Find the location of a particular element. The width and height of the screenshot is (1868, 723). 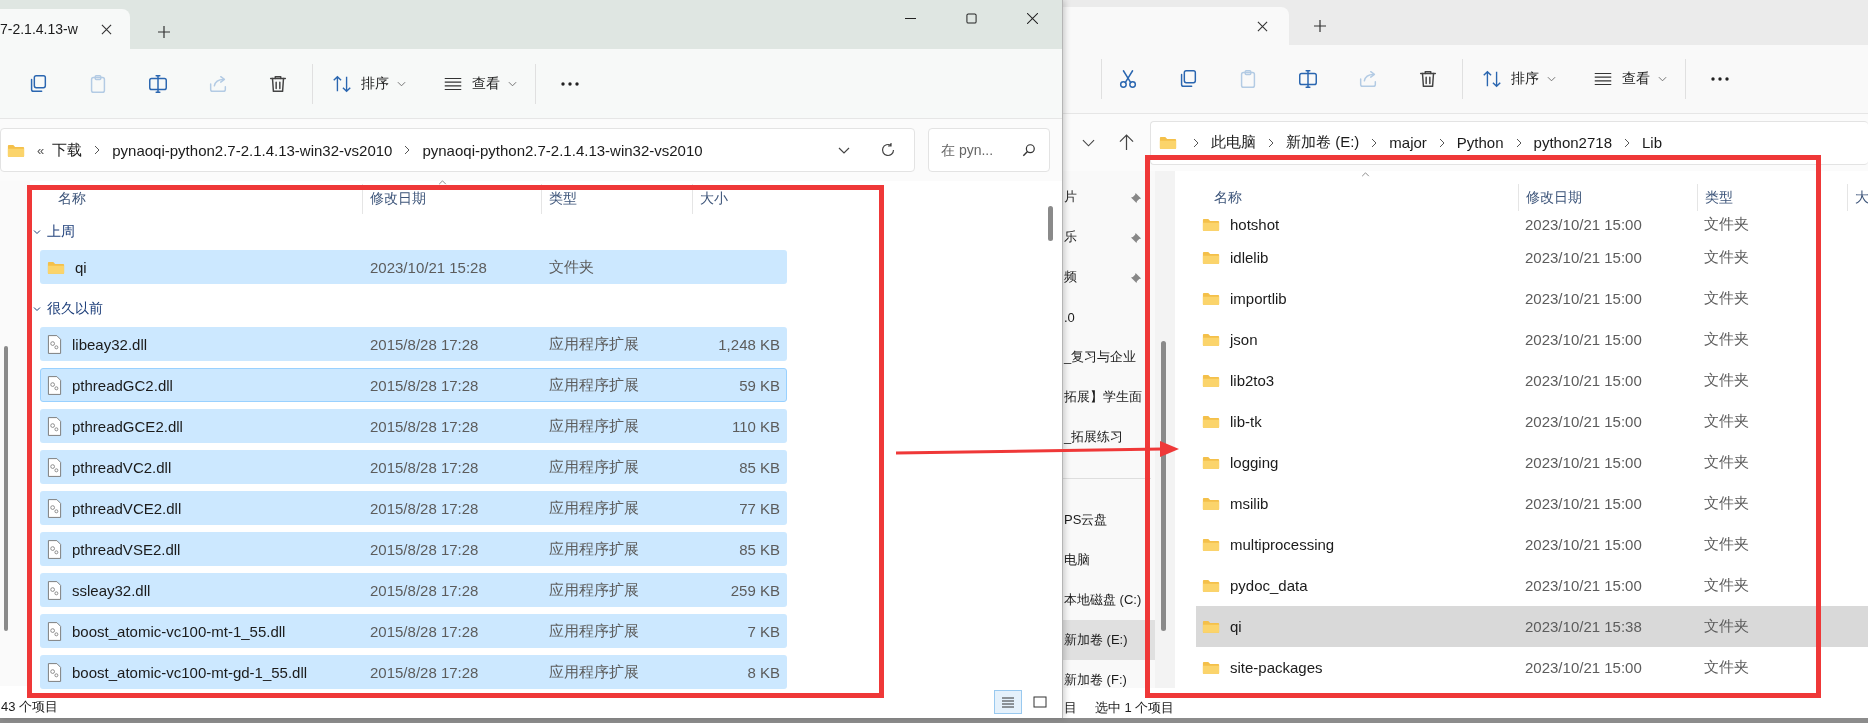

folder-row: logging 2023/10/21 15:00 文件夹 is located at coordinates (1532, 462).